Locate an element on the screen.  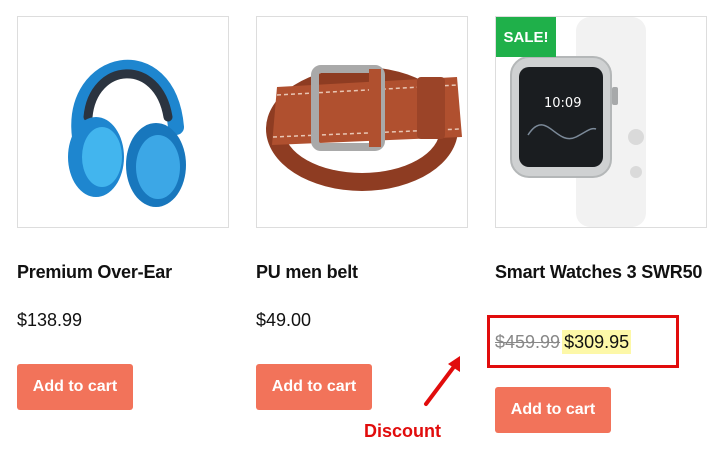
watch-time: 10:09 is located at coordinates (562, 103).